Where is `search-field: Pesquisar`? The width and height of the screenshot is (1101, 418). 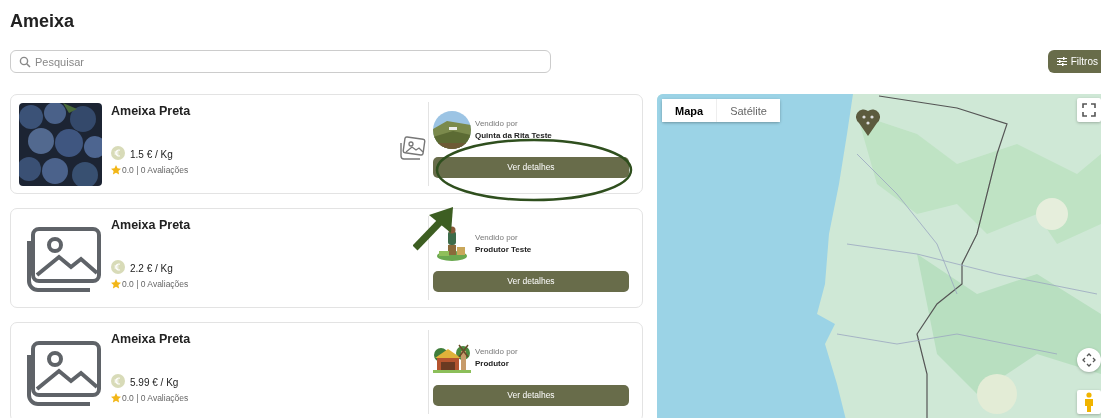
search-field: Pesquisar is located at coordinates (280, 61).